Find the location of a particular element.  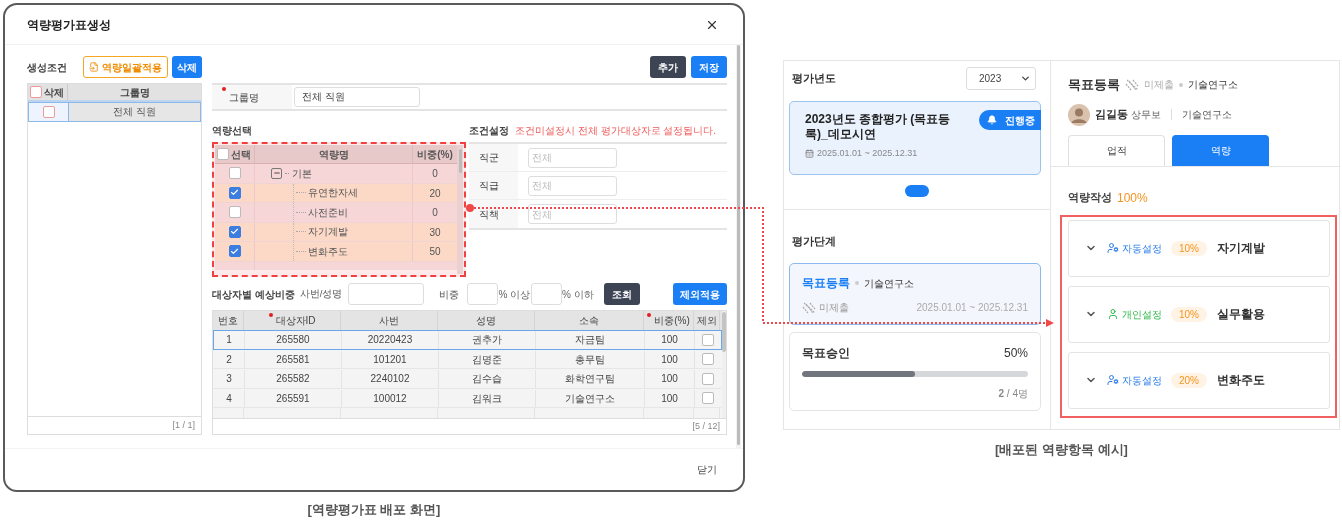

tree-item: 기본 is located at coordinates (302, 173).